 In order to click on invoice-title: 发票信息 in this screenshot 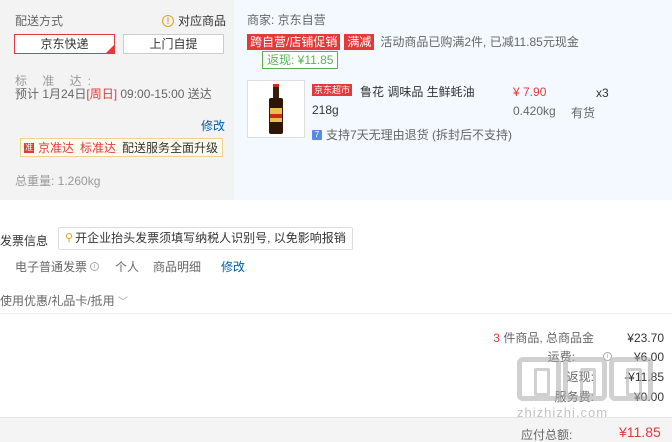, I will do `click(24, 241)`.